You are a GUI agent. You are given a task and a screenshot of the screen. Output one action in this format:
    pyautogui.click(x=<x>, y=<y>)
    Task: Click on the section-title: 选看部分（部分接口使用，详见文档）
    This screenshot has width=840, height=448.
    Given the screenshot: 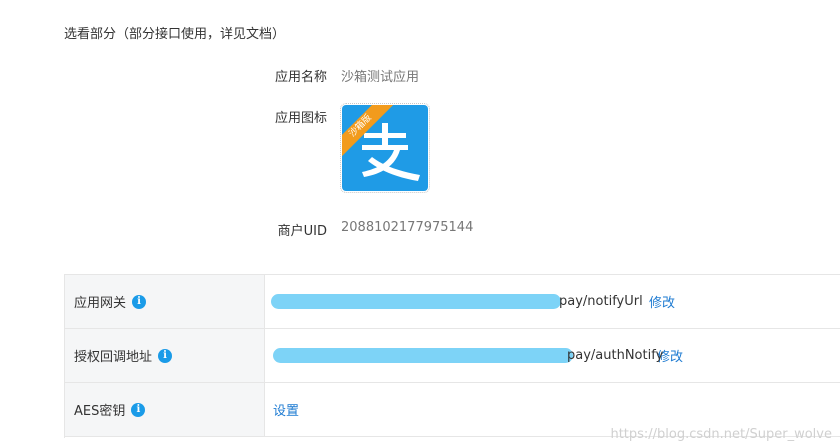 What is the action you would take?
    pyautogui.click(x=175, y=34)
    